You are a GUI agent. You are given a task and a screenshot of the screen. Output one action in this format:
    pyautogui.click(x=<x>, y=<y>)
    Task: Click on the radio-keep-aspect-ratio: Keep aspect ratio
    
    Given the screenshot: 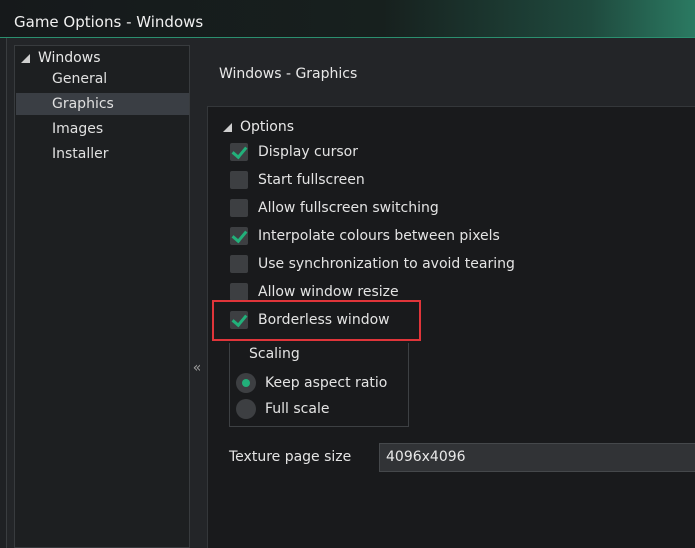 What is the action you would take?
    pyautogui.click(x=311, y=383)
    